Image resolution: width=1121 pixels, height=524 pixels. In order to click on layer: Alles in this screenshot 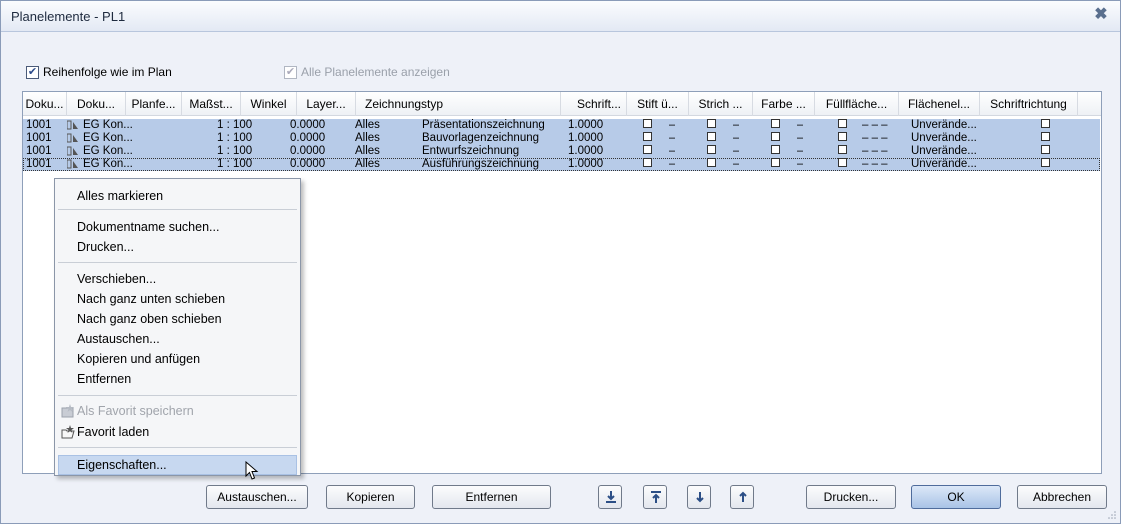, I will do `click(367, 151)`.